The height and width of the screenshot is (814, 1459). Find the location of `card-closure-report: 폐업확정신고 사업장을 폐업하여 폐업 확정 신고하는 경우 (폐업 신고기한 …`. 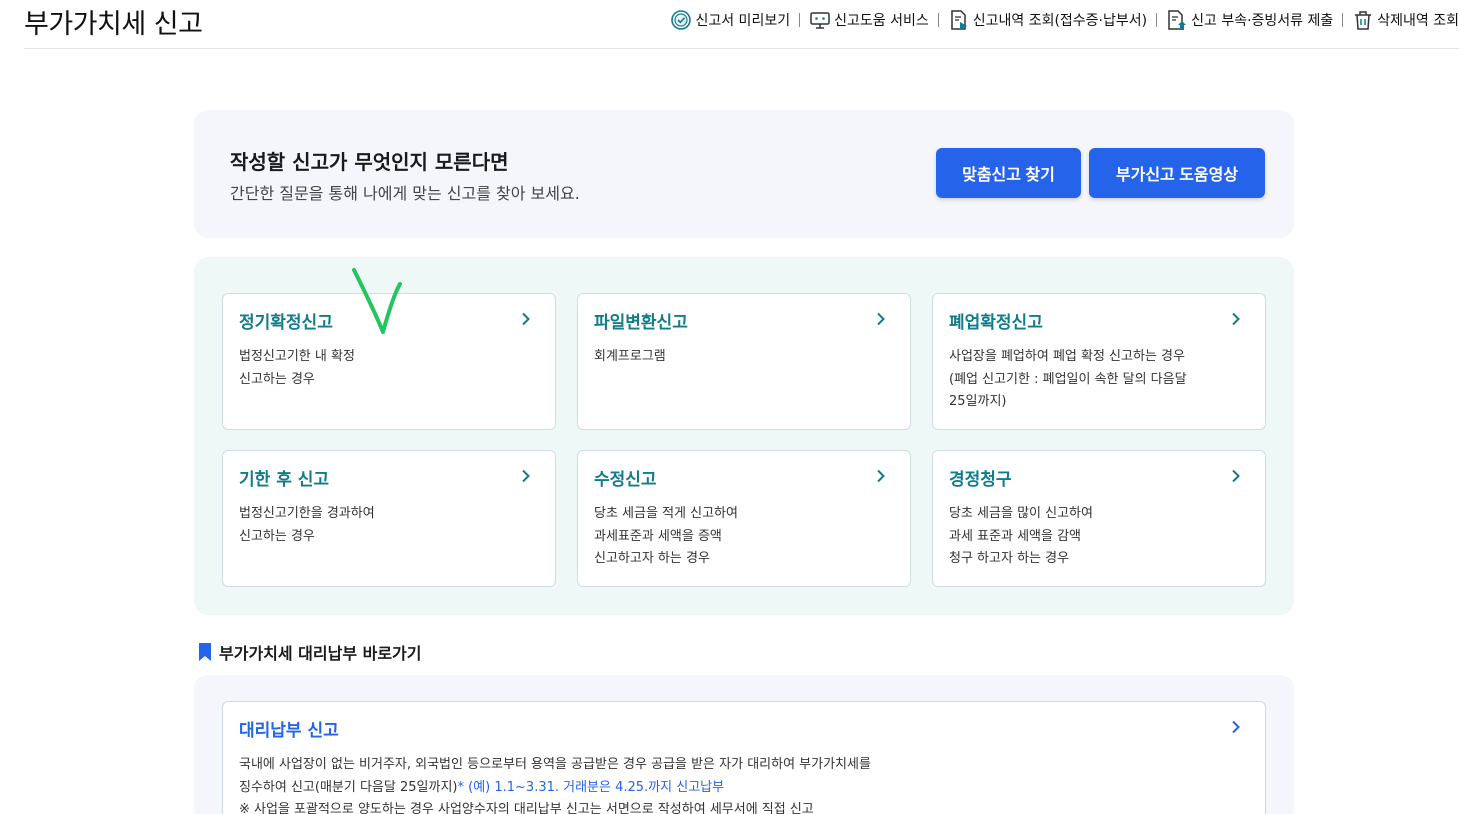

card-closure-report: 폐업확정신고 사업장을 폐업하여 폐업 확정 신고하는 경우 (폐업 신고기한 … is located at coordinates (1099, 361).